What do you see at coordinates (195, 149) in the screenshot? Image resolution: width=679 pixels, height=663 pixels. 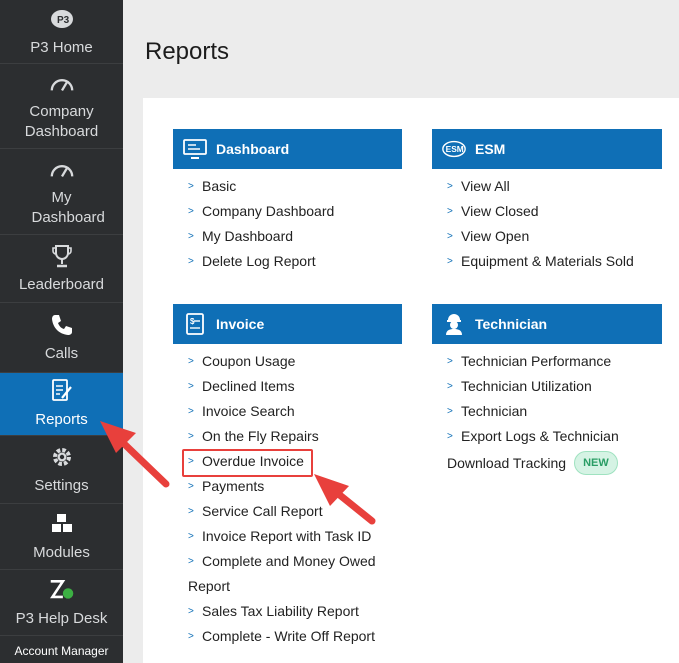 I see `monitor-icon` at bounding box center [195, 149].